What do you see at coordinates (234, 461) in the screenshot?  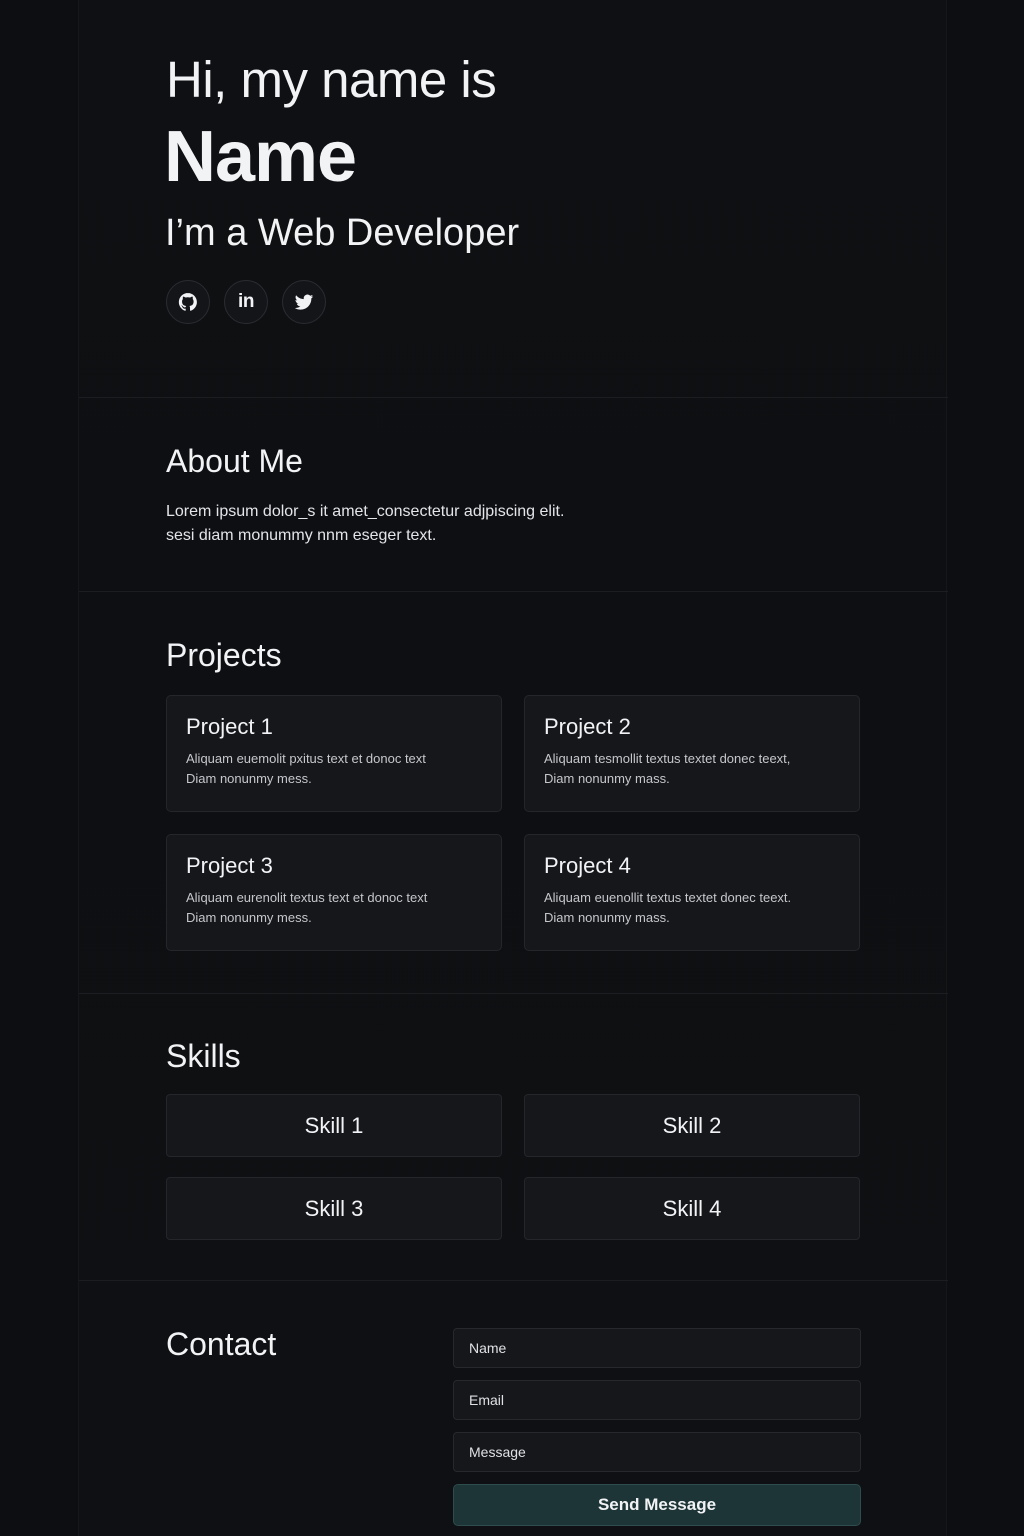 I see `about-title: About Me` at bounding box center [234, 461].